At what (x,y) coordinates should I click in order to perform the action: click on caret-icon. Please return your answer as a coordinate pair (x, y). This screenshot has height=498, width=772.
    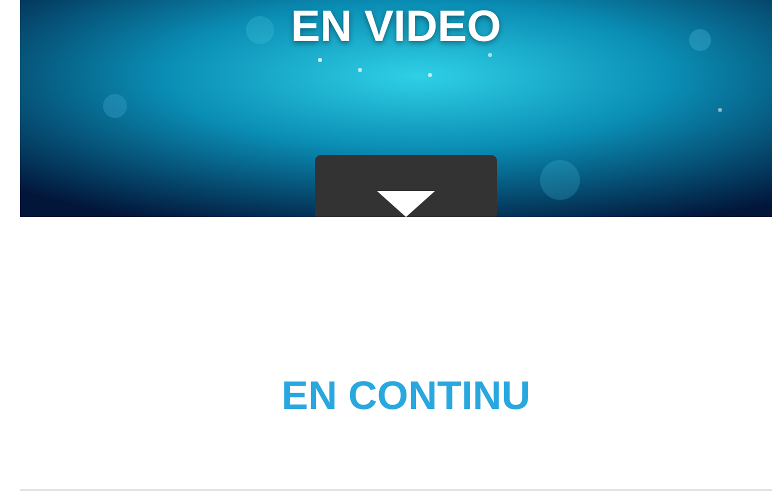
    Looking at the image, I should click on (406, 204).